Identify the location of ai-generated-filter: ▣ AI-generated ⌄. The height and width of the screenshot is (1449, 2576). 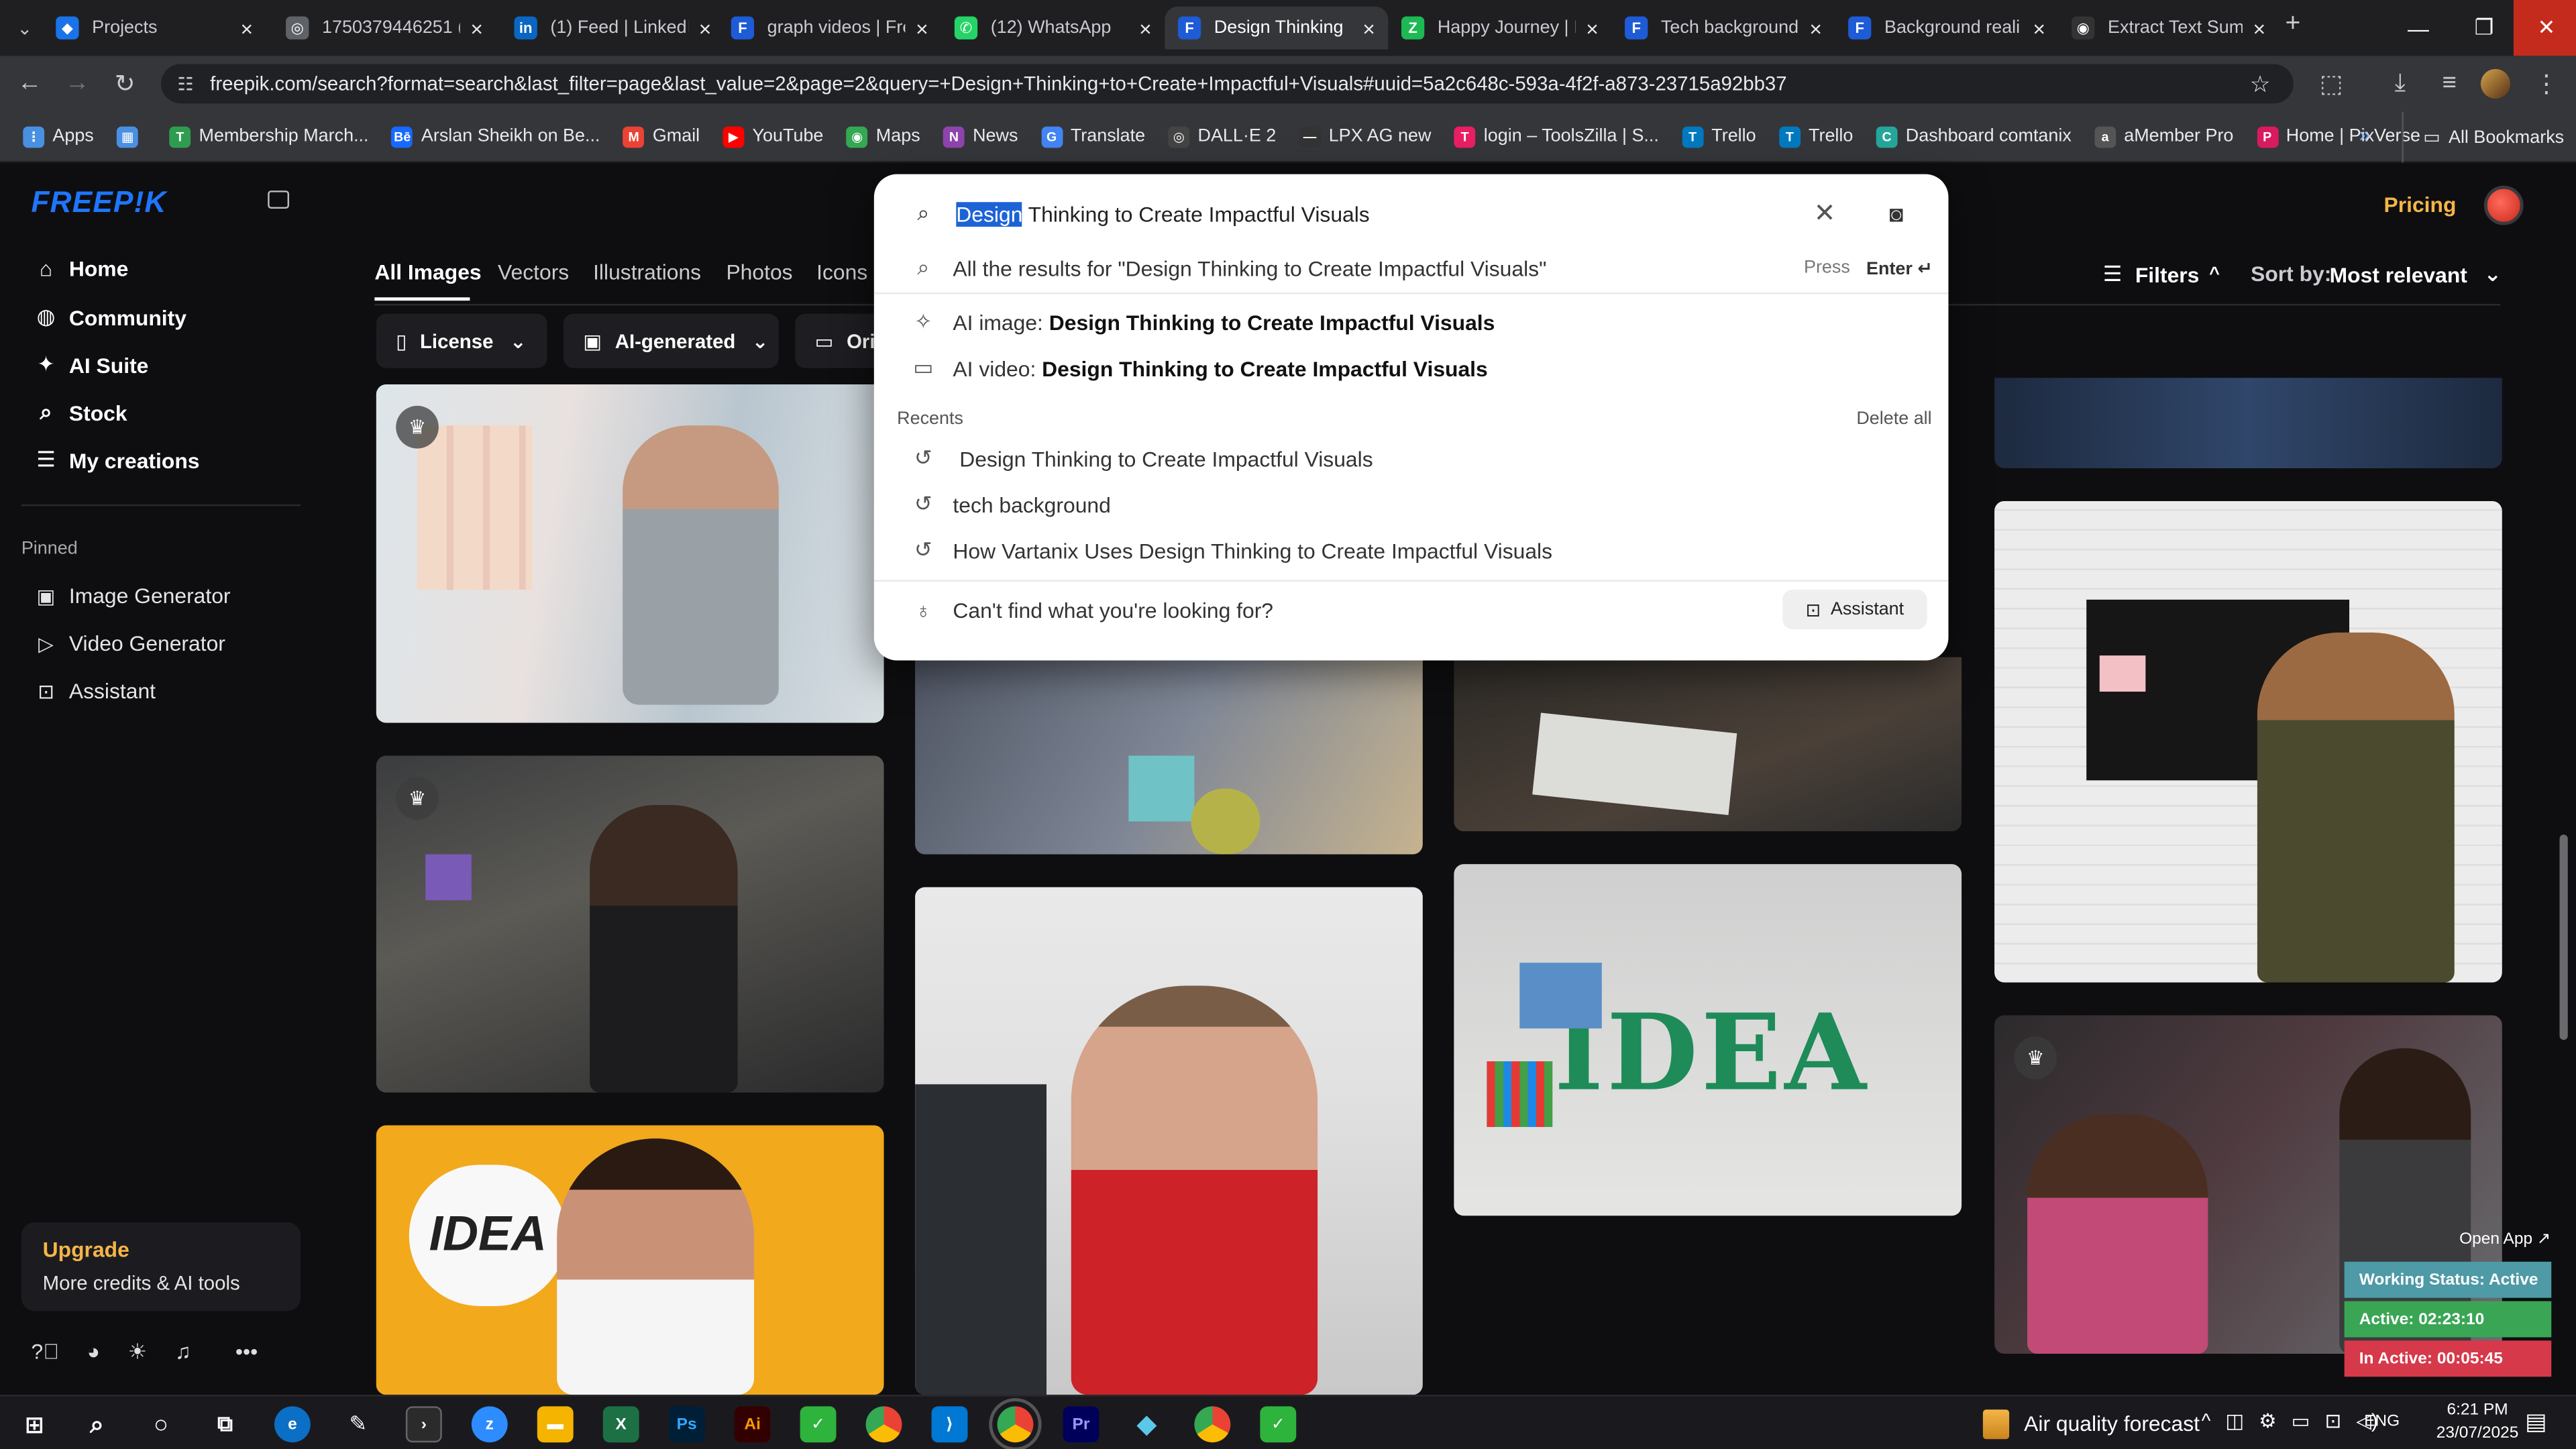
(671, 340).